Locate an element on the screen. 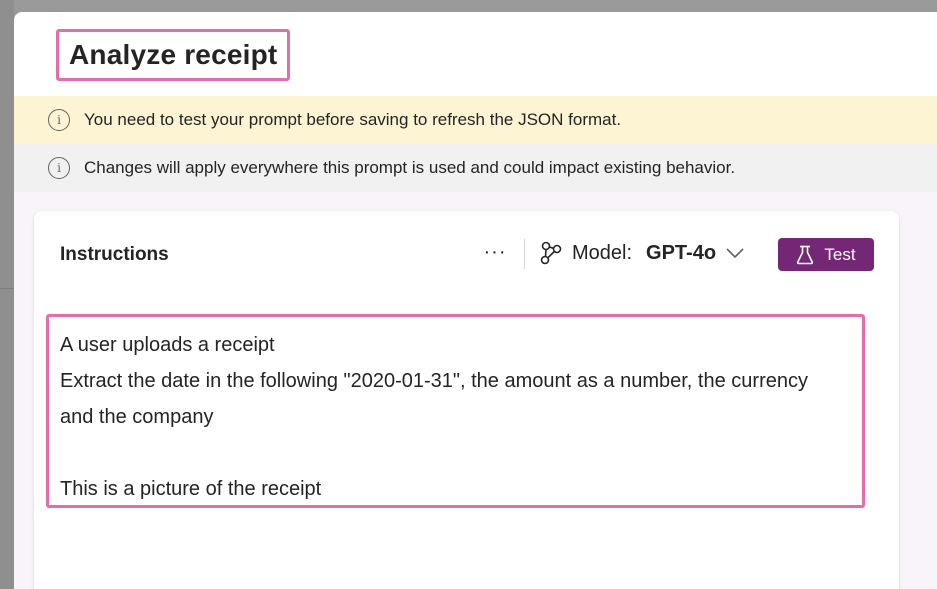  backdrop-divider is located at coordinates (7, 288).